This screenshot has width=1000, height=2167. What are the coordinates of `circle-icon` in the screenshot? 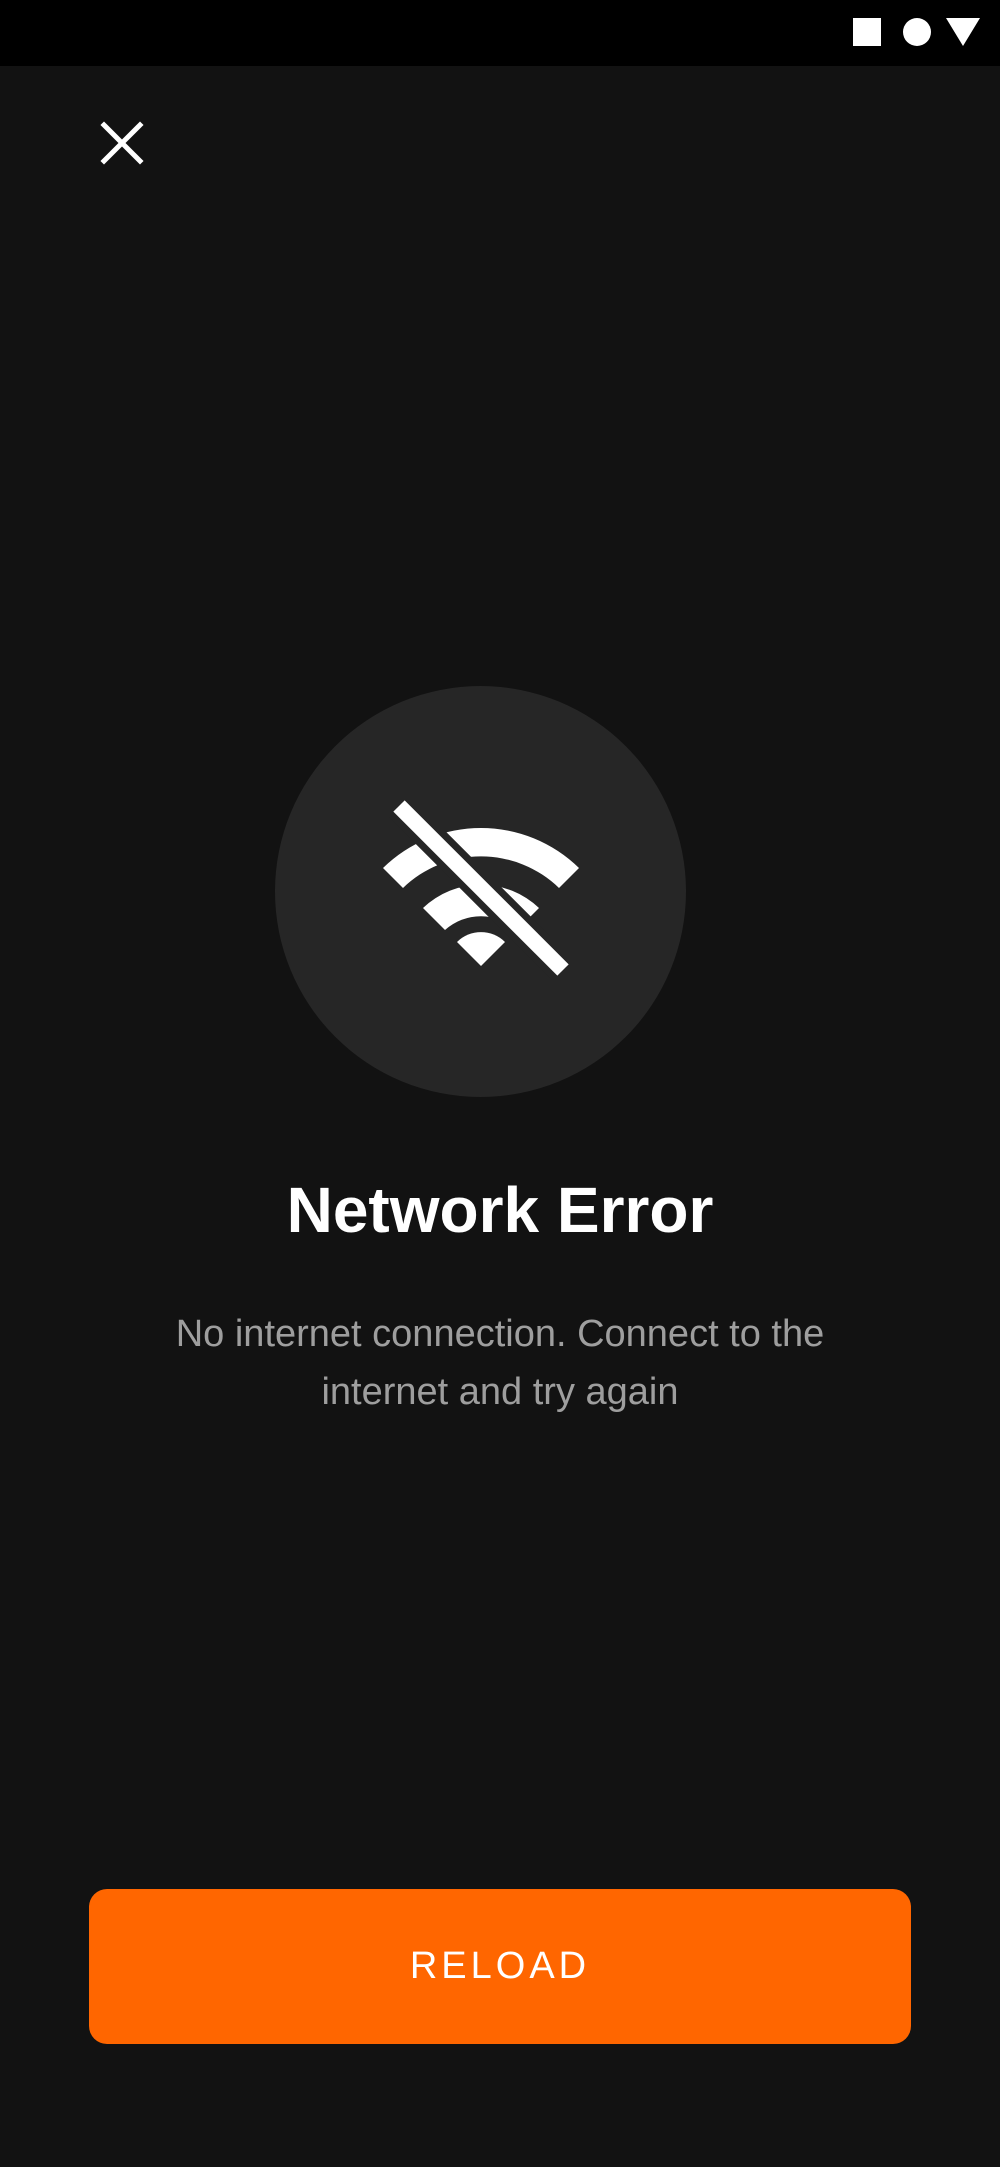 It's located at (917, 32).